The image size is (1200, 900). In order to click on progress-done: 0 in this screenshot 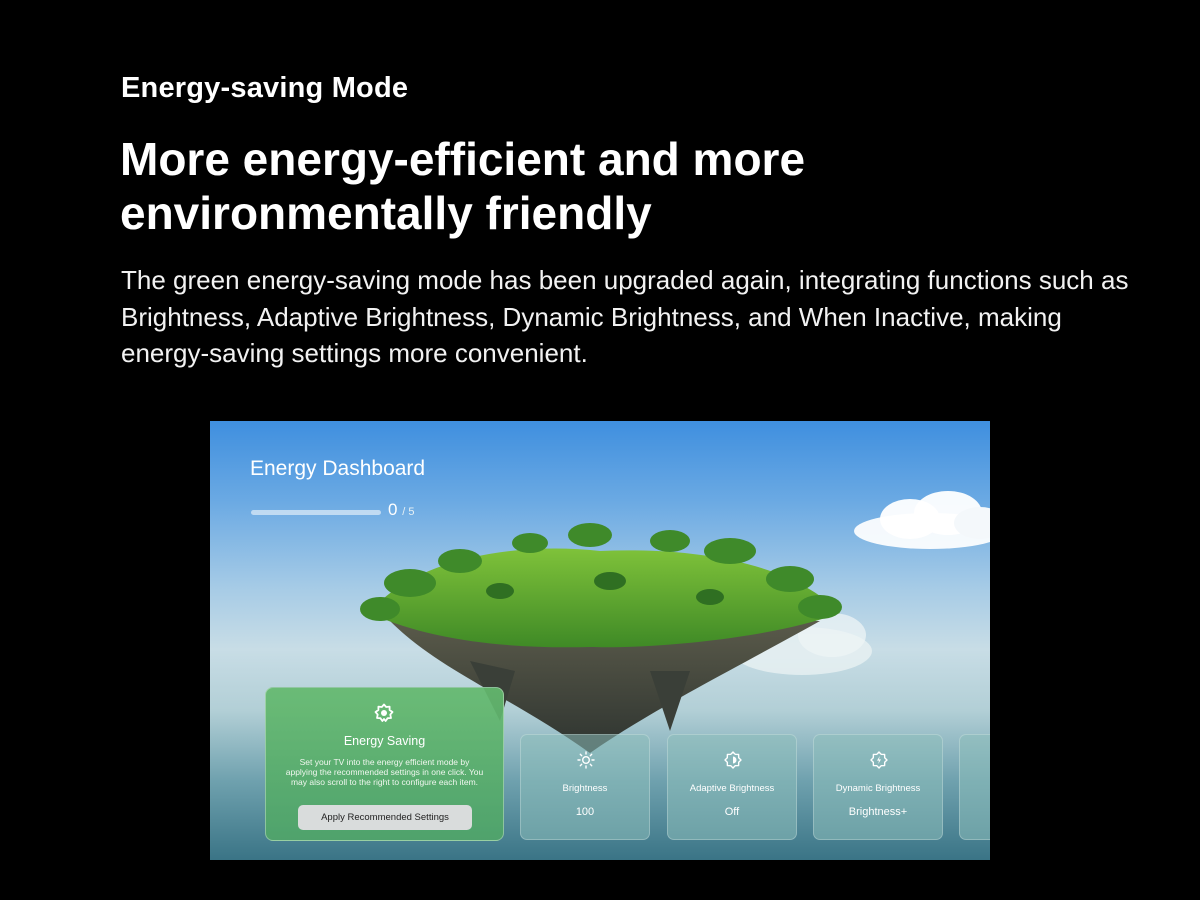, I will do `click(393, 509)`.